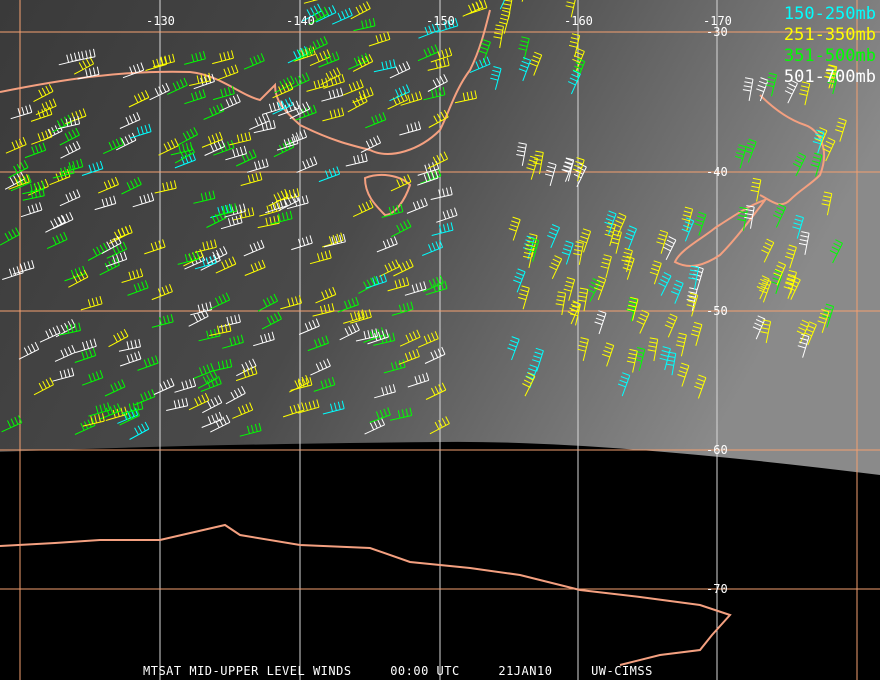 The height and width of the screenshot is (680, 880). Describe the element at coordinates (717, 311) in the screenshot. I see `latitude-label: -50` at that location.